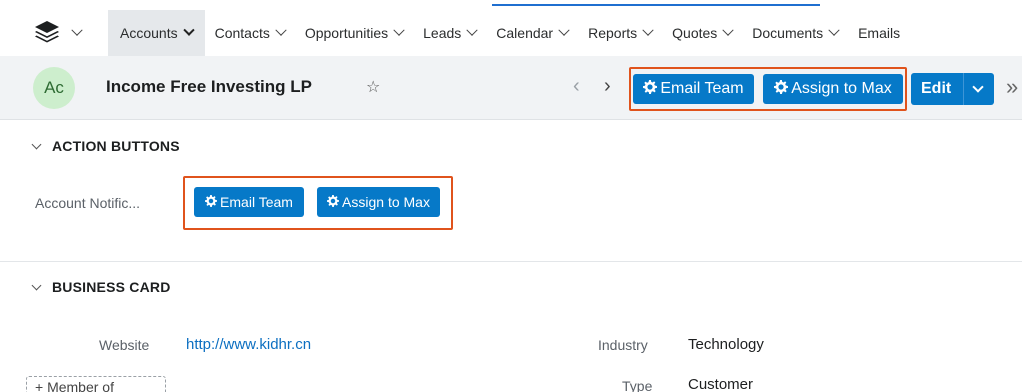 This screenshot has height=392, width=1022. Describe the element at coordinates (695, 33) in the screenshot. I see `nav-item-label: Quotes` at that location.